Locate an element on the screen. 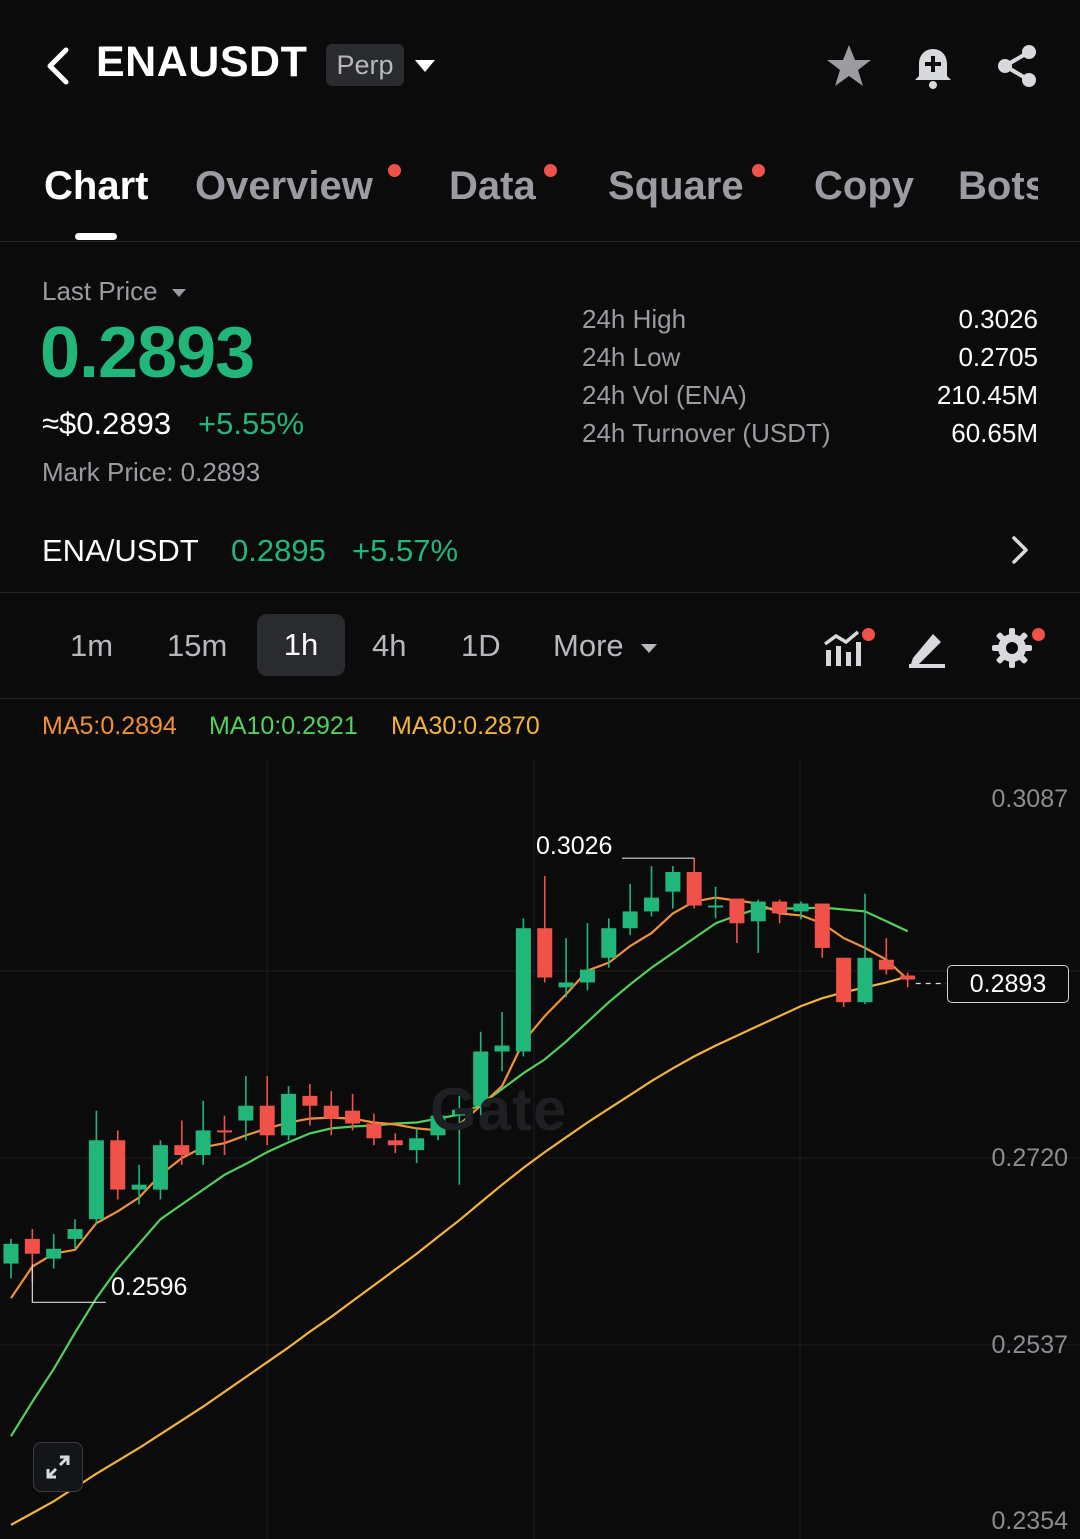  active-tab-indicator is located at coordinates (96, 236).